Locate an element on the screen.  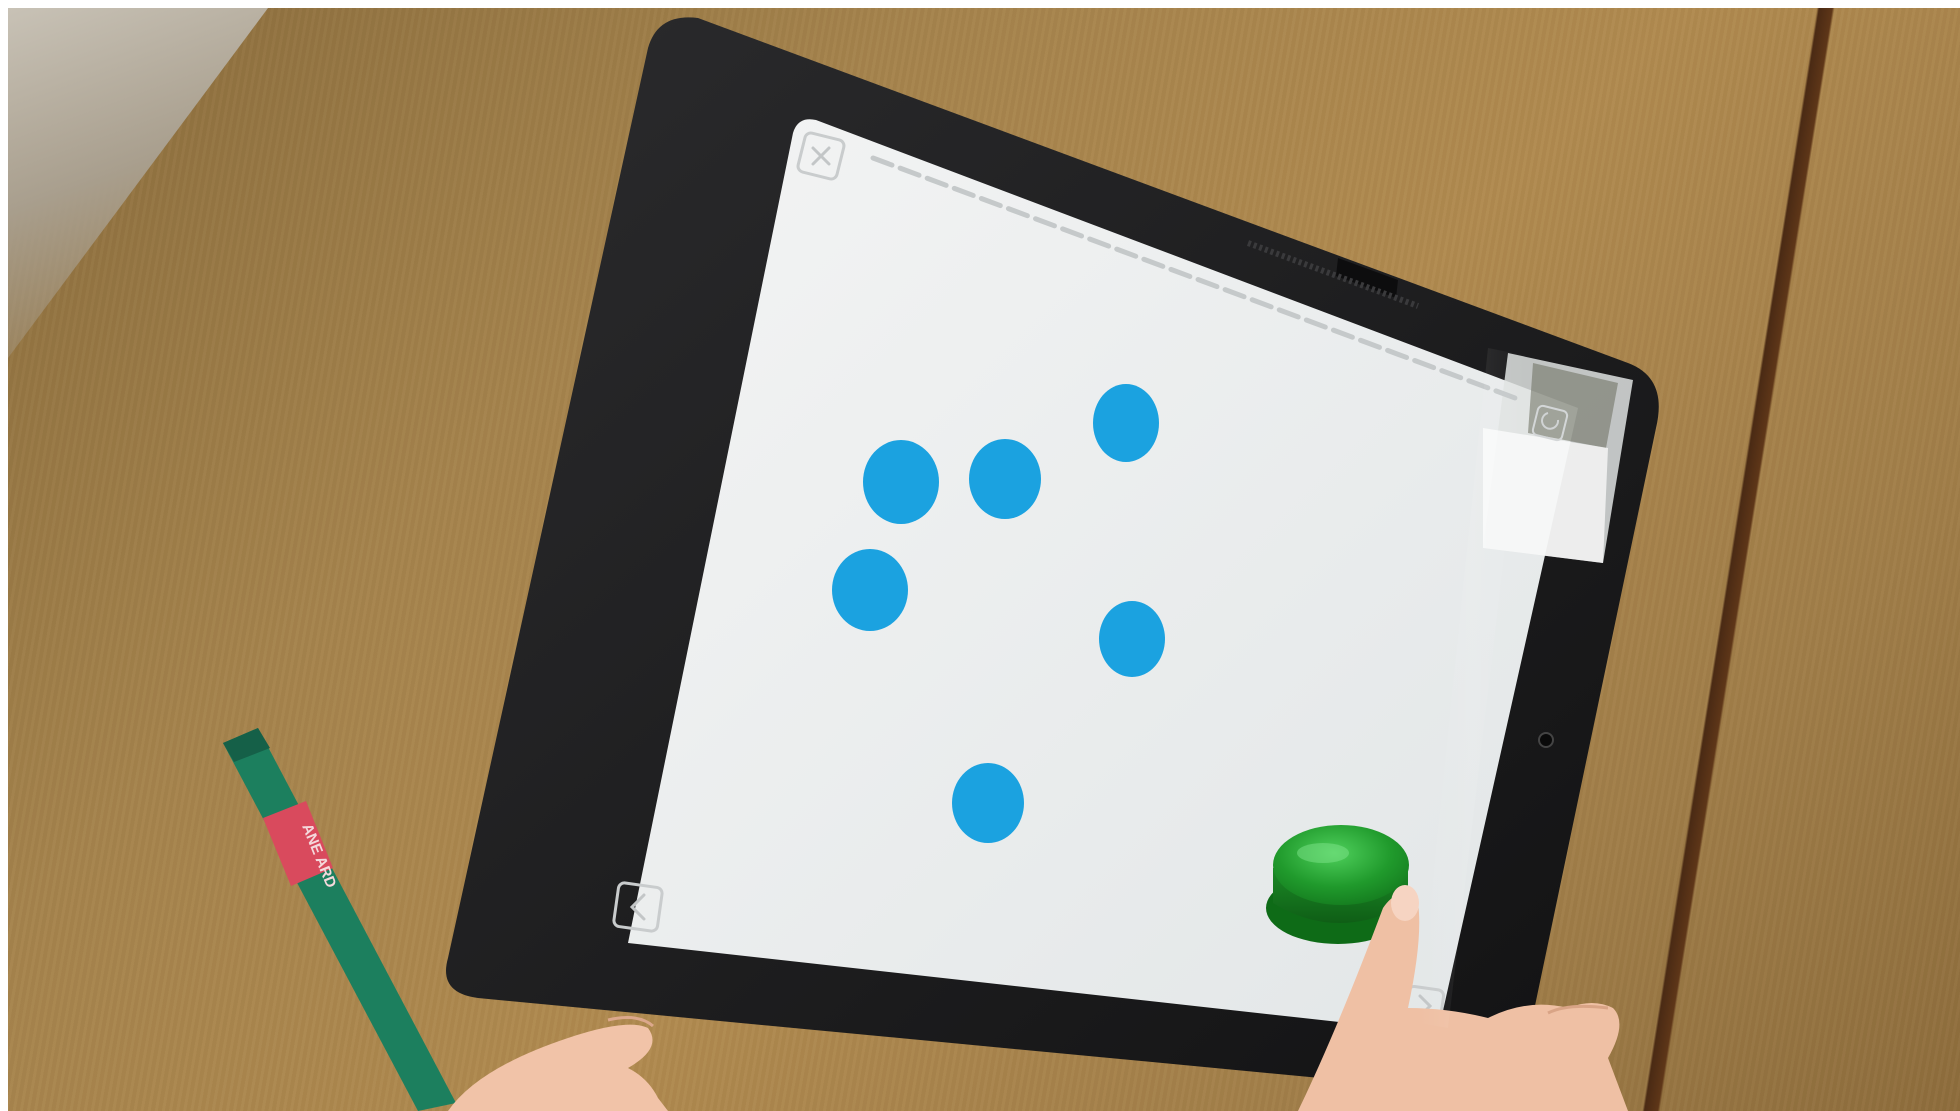
marker-pen: ANE ARD is located at coordinates (339, 919).